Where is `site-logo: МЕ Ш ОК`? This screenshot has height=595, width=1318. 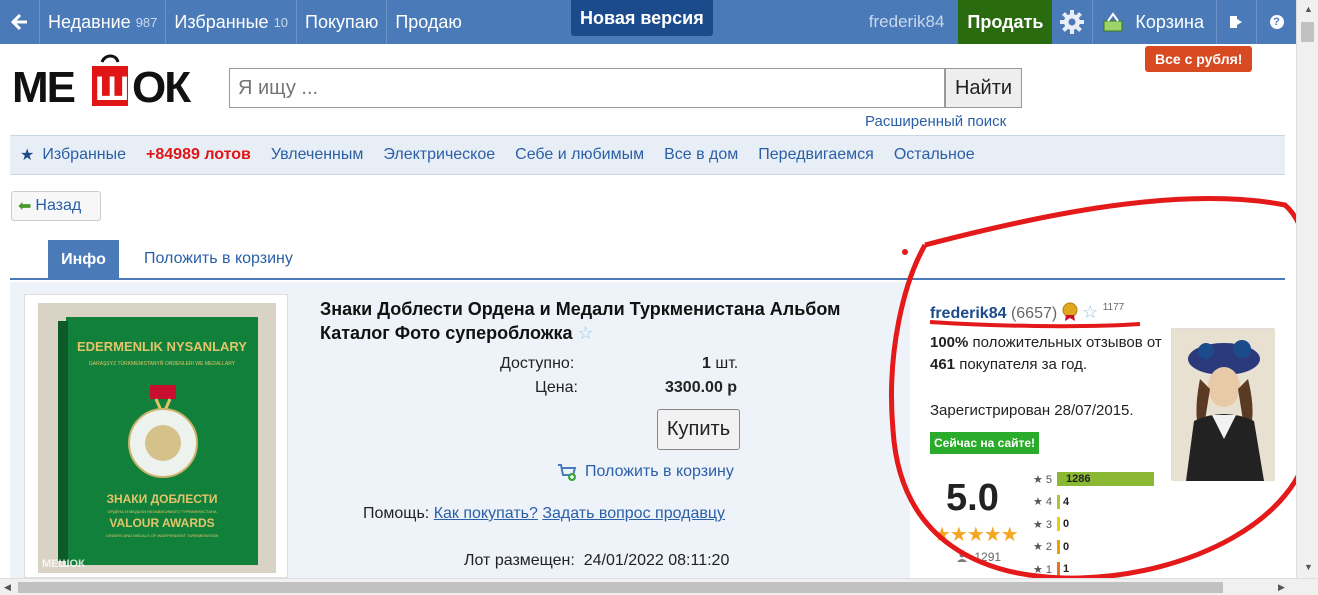 site-logo: МЕ Ш ОК is located at coordinates (114, 84).